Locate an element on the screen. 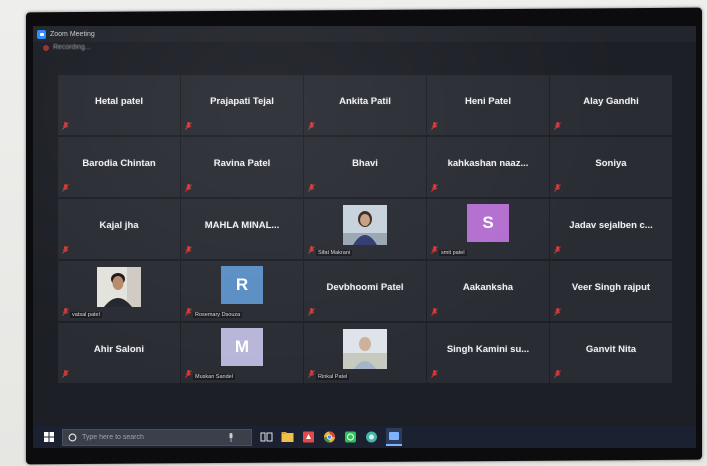  participant-tile: Devbhoomi Patel is located at coordinates (365, 291).